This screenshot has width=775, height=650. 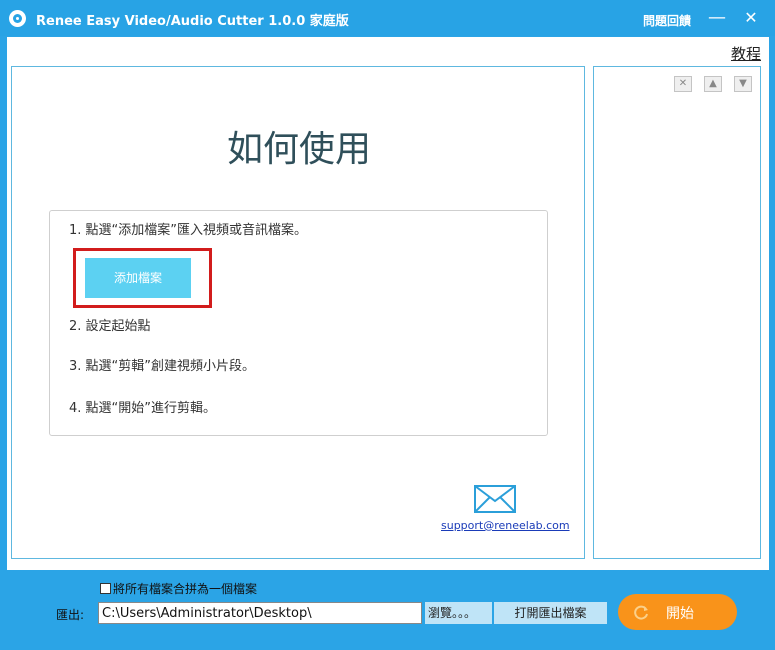 What do you see at coordinates (192, 21) in the screenshot?
I see `window-title: Renee Easy Video/Audio Cutter 1.0.0 家庭版` at bounding box center [192, 21].